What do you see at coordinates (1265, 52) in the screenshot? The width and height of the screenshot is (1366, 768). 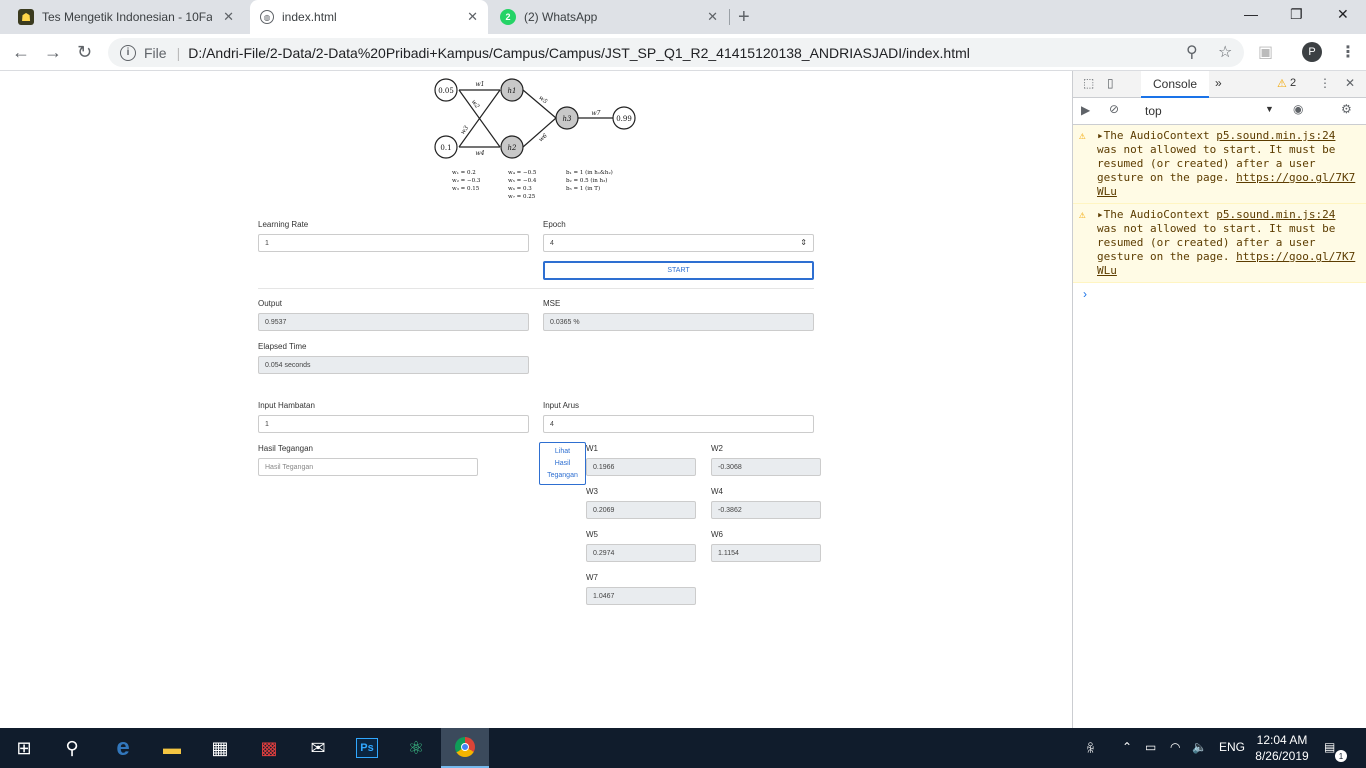 I see `extension-icon: ▣` at bounding box center [1265, 52].